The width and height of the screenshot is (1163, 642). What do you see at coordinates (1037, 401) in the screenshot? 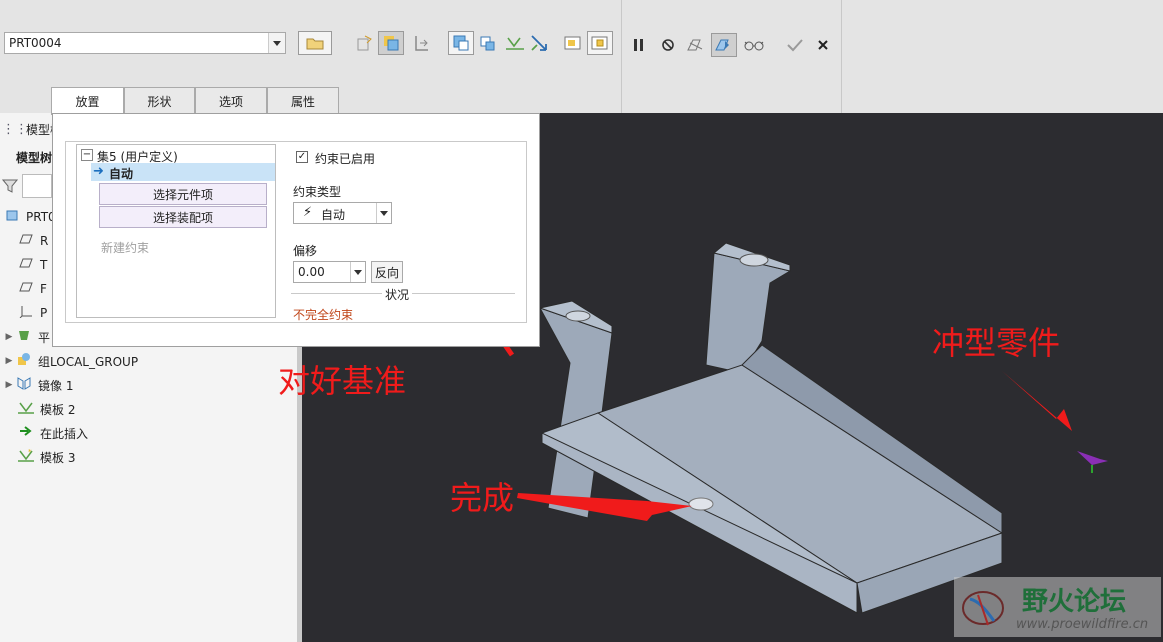
I see `arrow-to-punch-part` at bounding box center [1037, 401].